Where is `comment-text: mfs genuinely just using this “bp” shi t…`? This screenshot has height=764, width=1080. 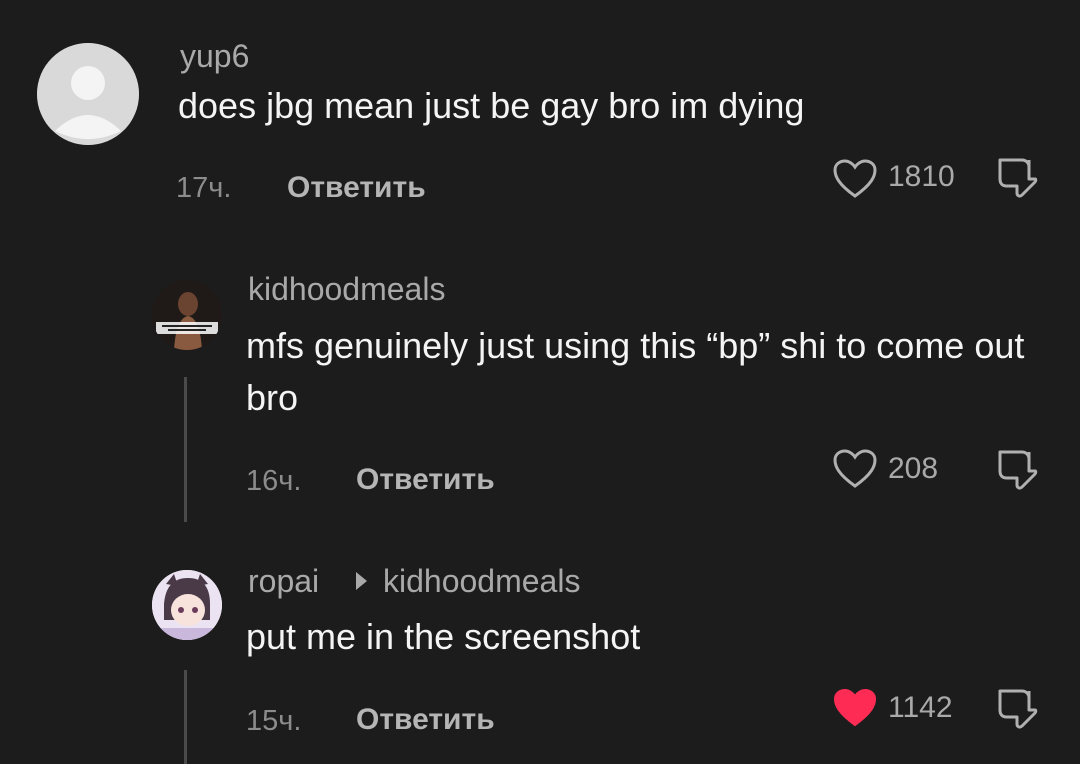 comment-text: mfs genuinely just using this “bp” shi t… is located at coordinates (635, 371).